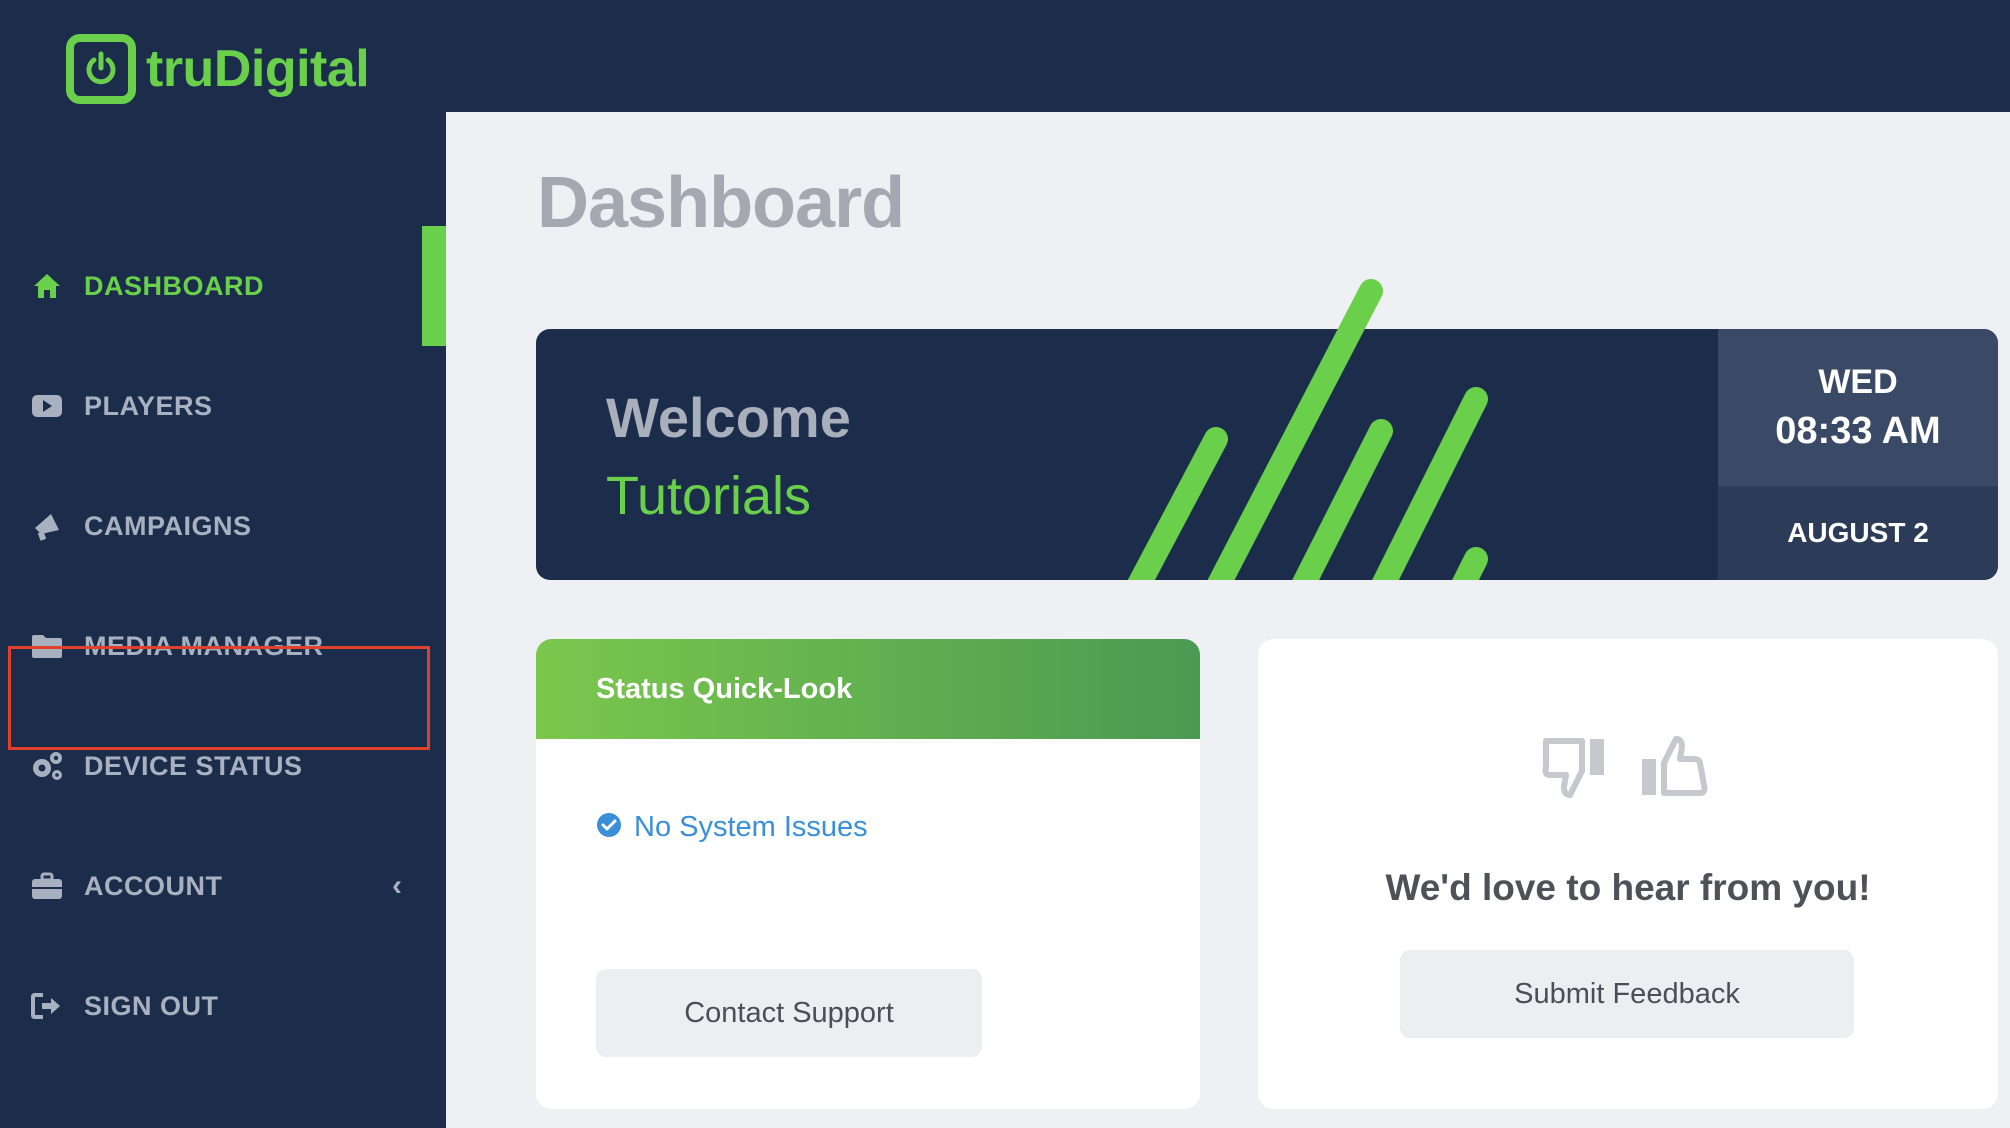  What do you see at coordinates (193, 765) in the screenshot?
I see `sidebar-item-label: DEVICE STATUS` at bounding box center [193, 765].